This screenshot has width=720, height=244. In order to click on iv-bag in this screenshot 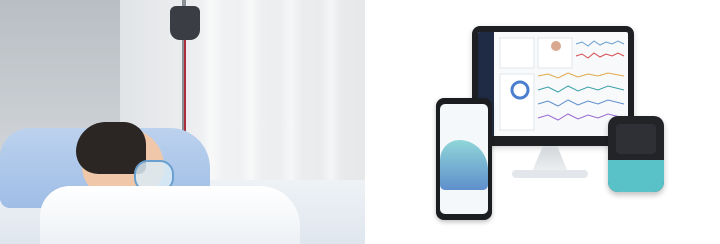, I will do `click(185, 23)`.